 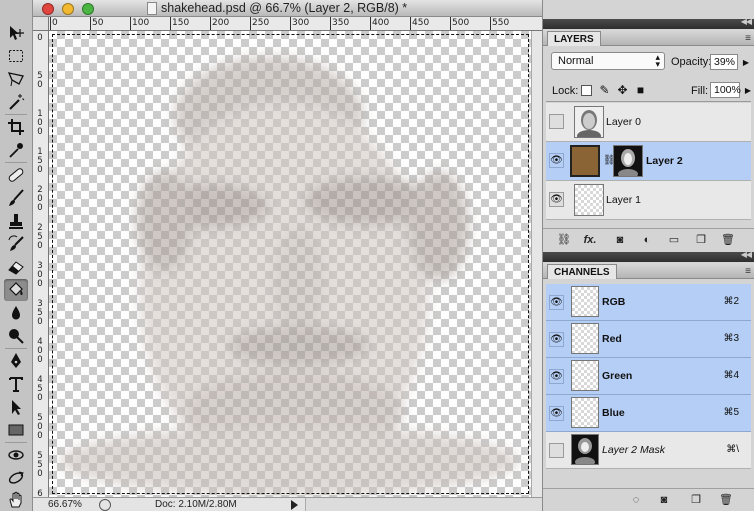 I want to click on bandage-icon, so click(x=16, y=175).